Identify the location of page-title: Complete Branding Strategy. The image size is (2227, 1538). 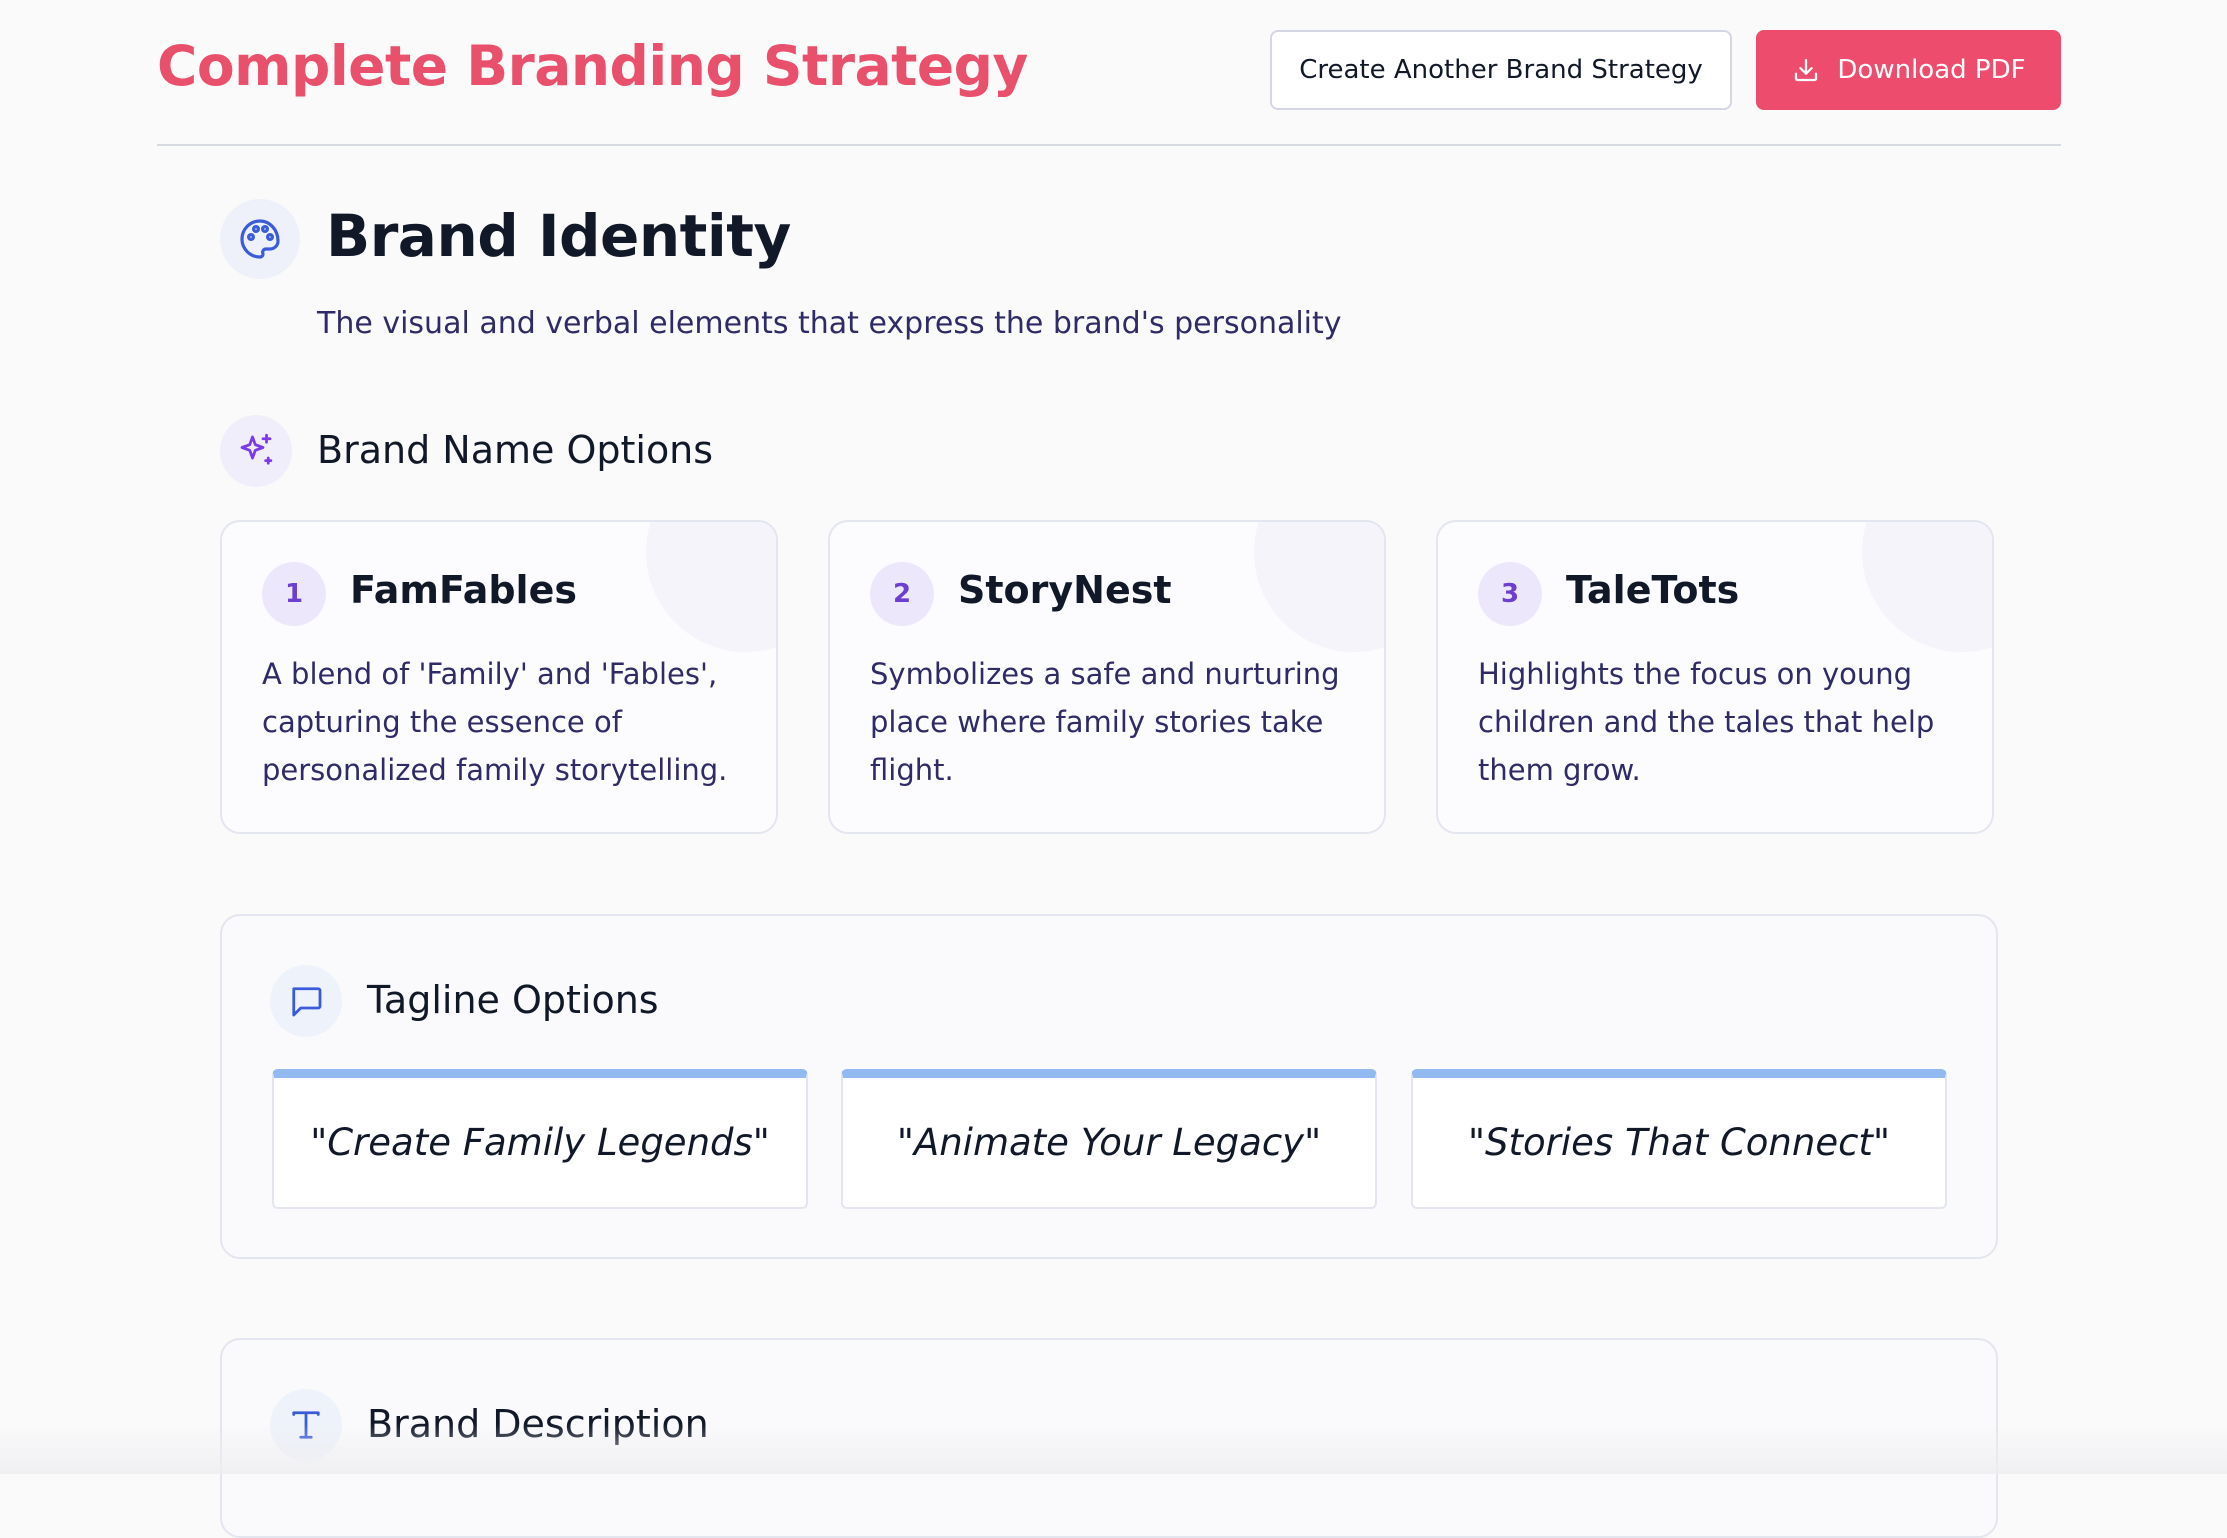
(592, 66).